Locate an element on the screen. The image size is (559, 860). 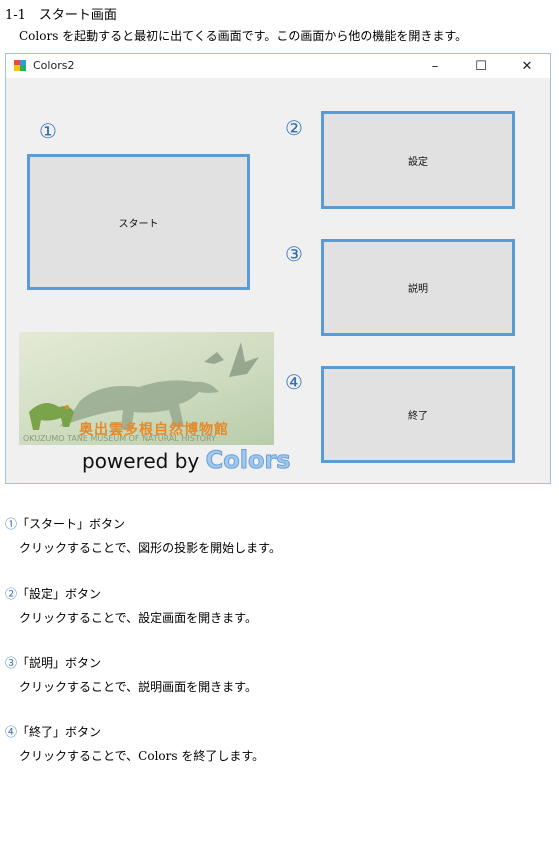
item-description: クリックすることで、図形の投影を開始します。 is located at coordinates (150, 548).